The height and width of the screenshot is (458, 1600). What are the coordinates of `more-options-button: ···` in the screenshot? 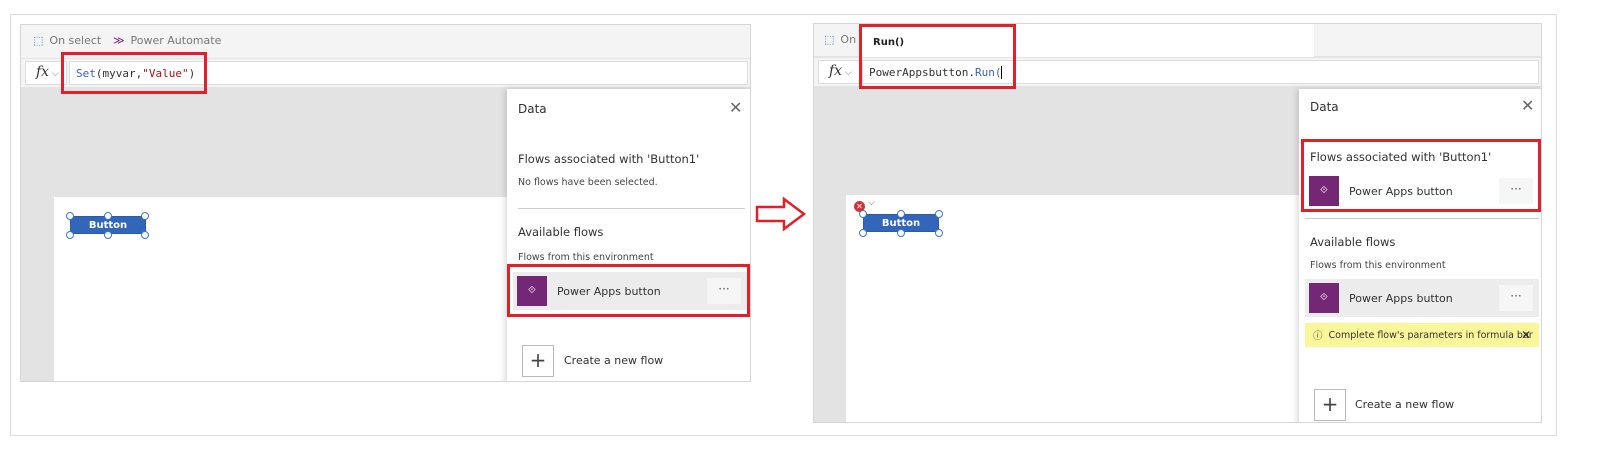 It's located at (1516, 298).